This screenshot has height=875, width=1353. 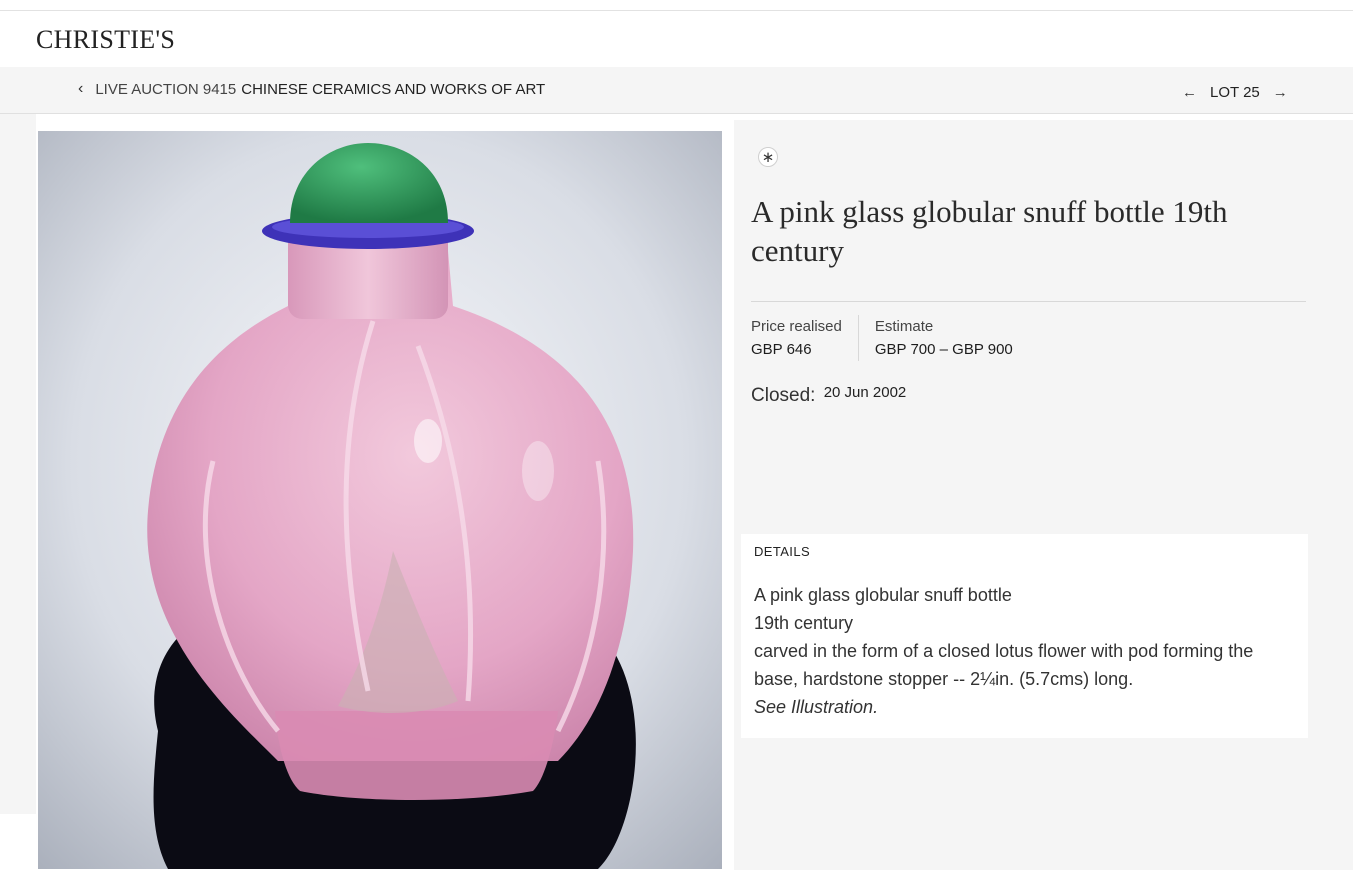 I want to click on arrow-left-icon: ←, so click(x=1189, y=92).